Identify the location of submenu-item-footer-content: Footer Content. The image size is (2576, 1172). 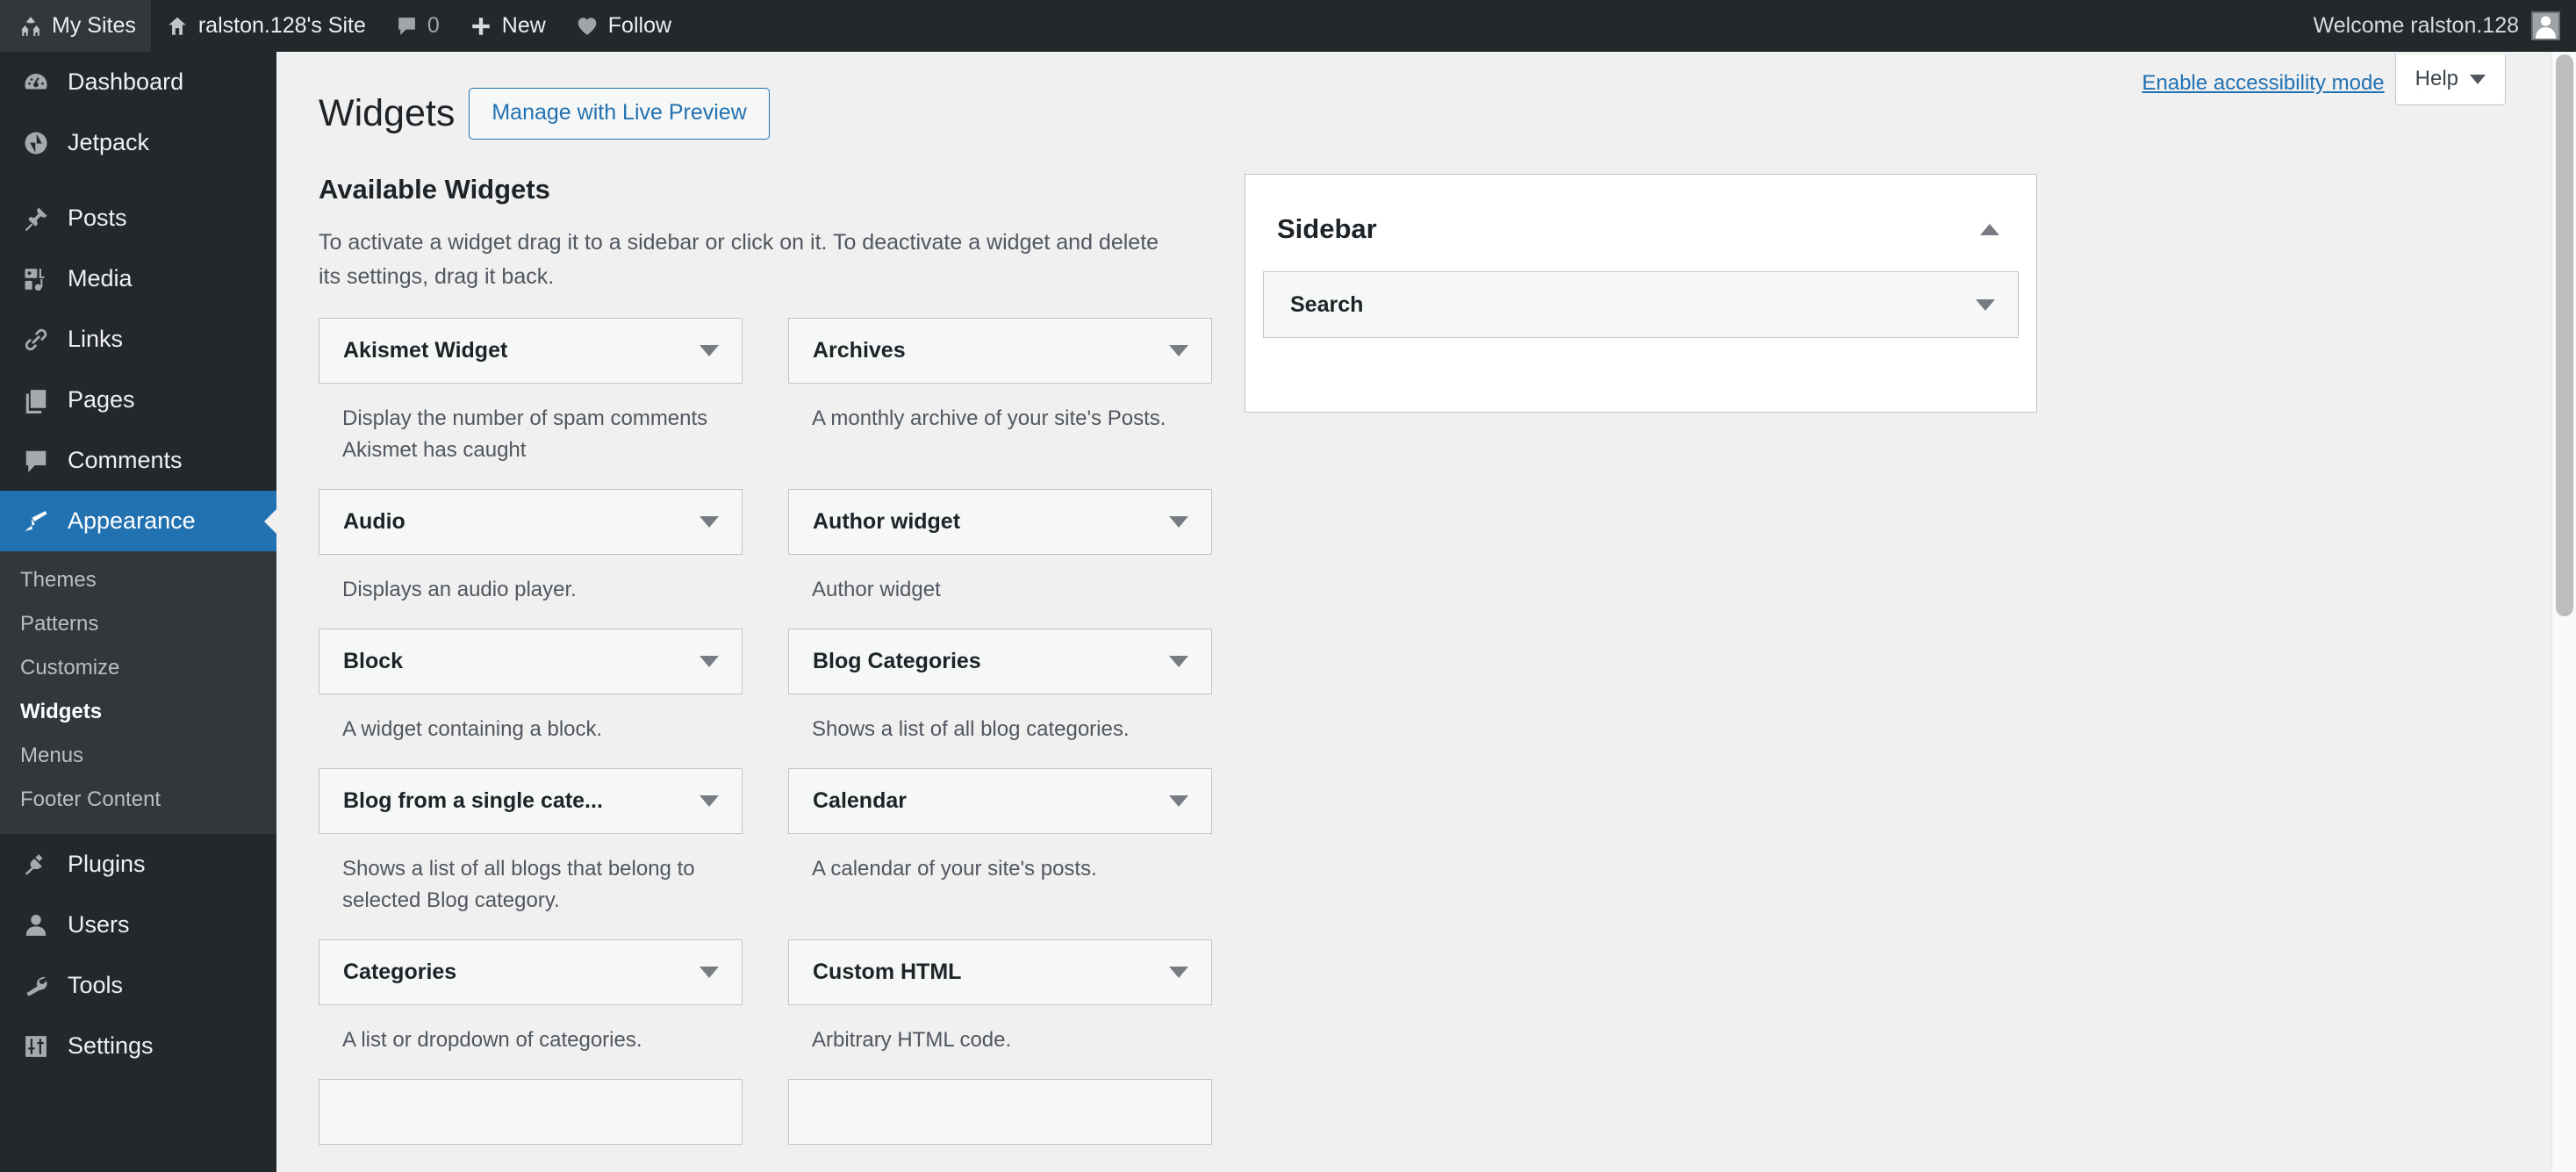
(138, 800).